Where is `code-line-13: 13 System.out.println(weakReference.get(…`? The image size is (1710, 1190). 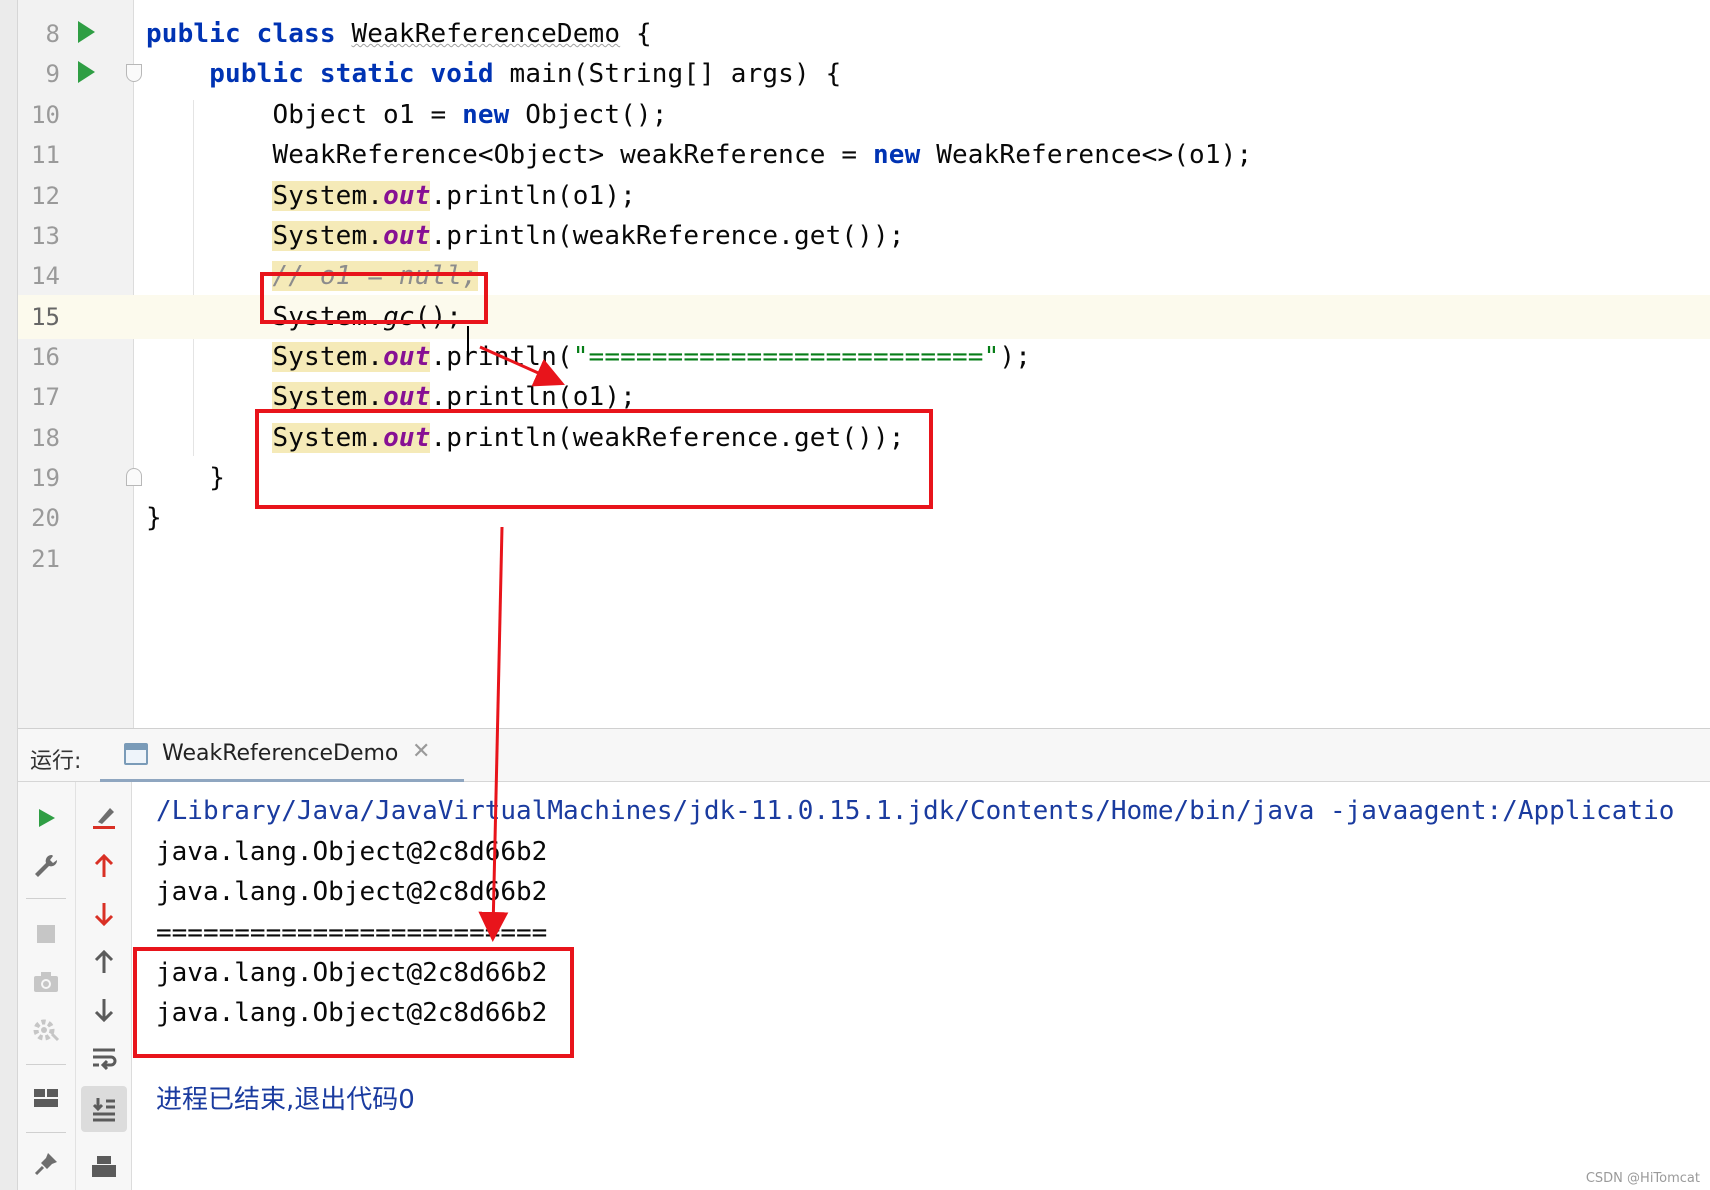 code-line-13: 13 System.out.println(weakReference.get(… is located at coordinates (855, 236).